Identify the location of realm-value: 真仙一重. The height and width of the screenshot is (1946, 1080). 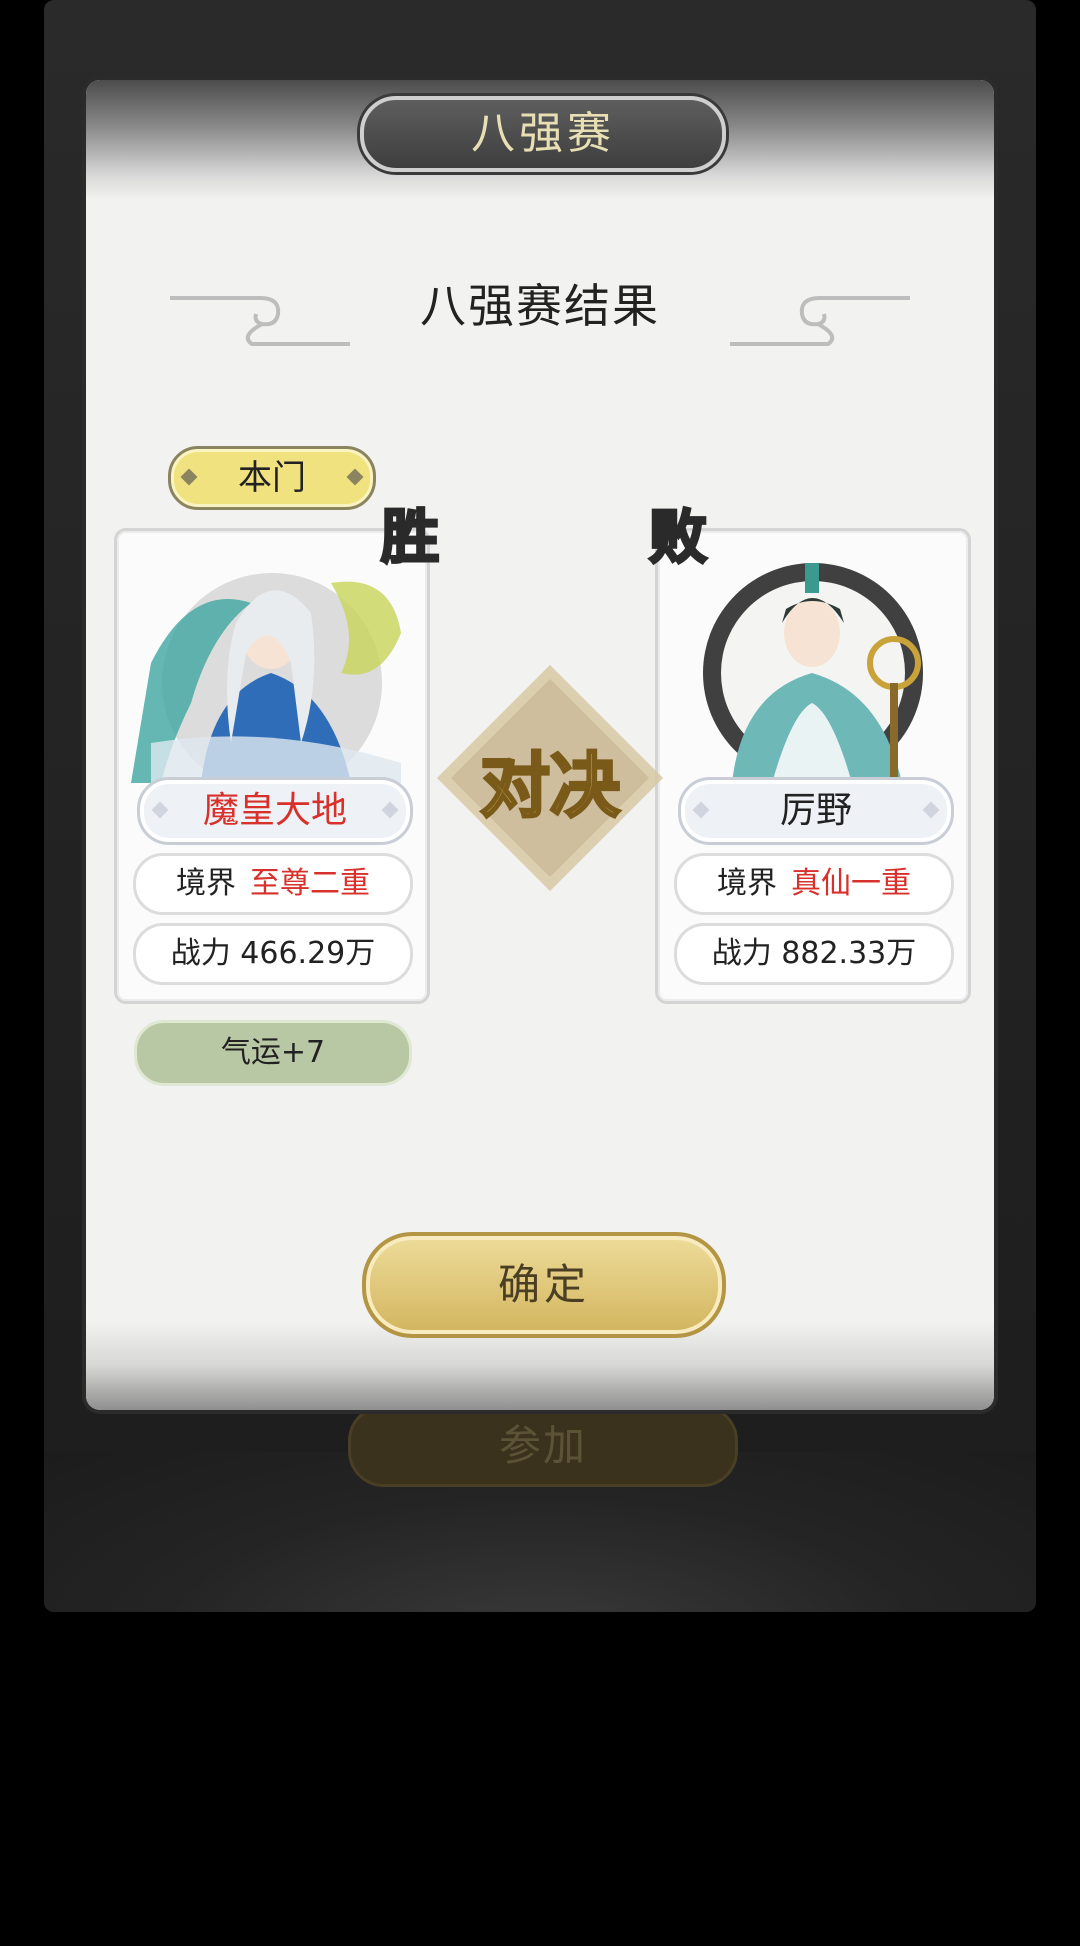
(851, 883).